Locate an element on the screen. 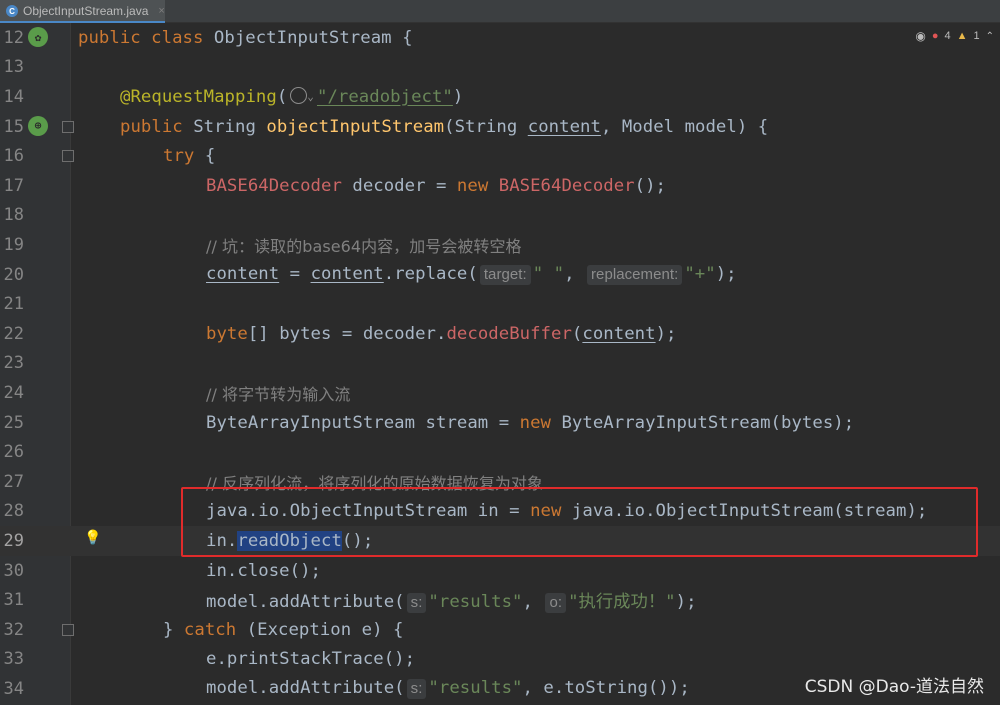 The height and width of the screenshot is (705, 1000). code-line: 13 is located at coordinates (500, 68).